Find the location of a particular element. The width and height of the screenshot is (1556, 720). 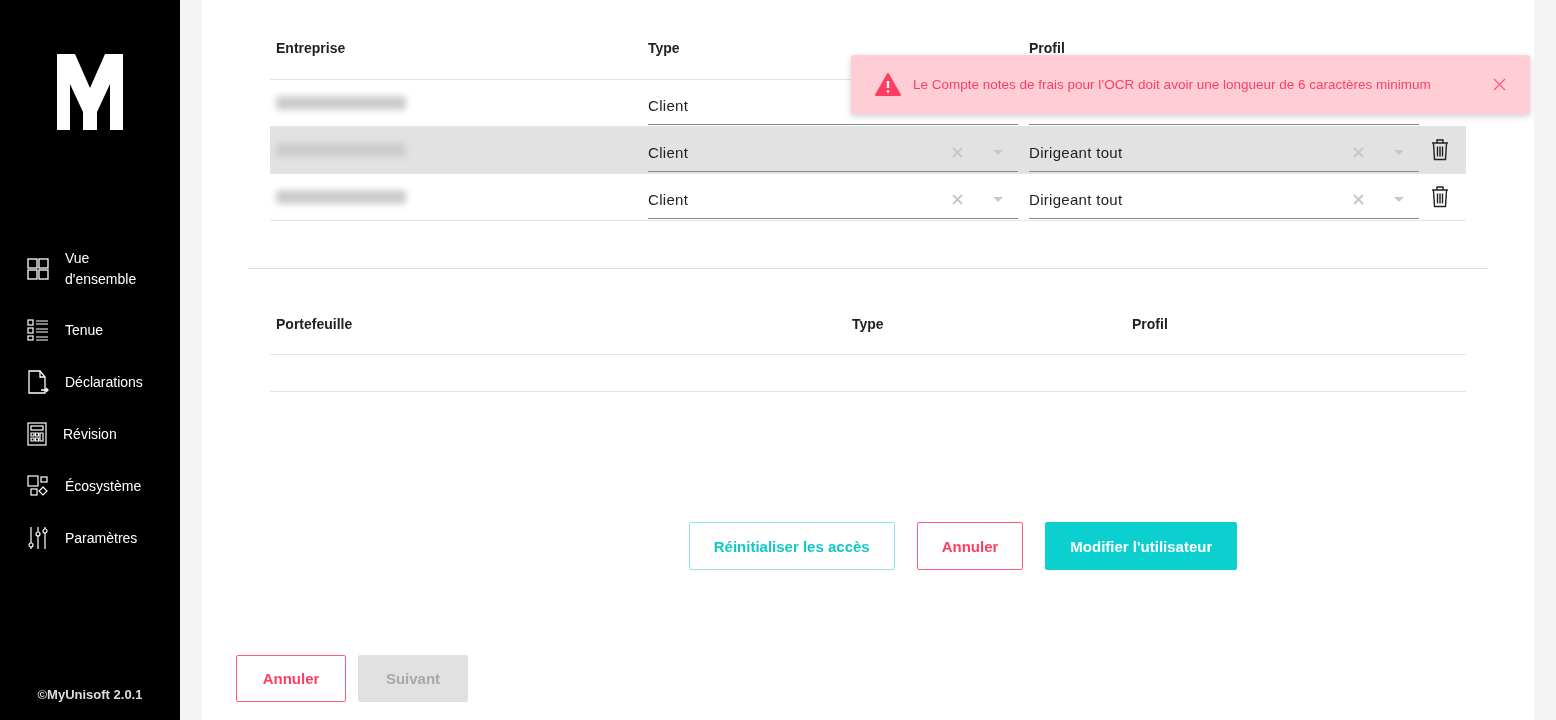

copyright-text: ©MyUnisoft 2.0.1 is located at coordinates (90, 694).